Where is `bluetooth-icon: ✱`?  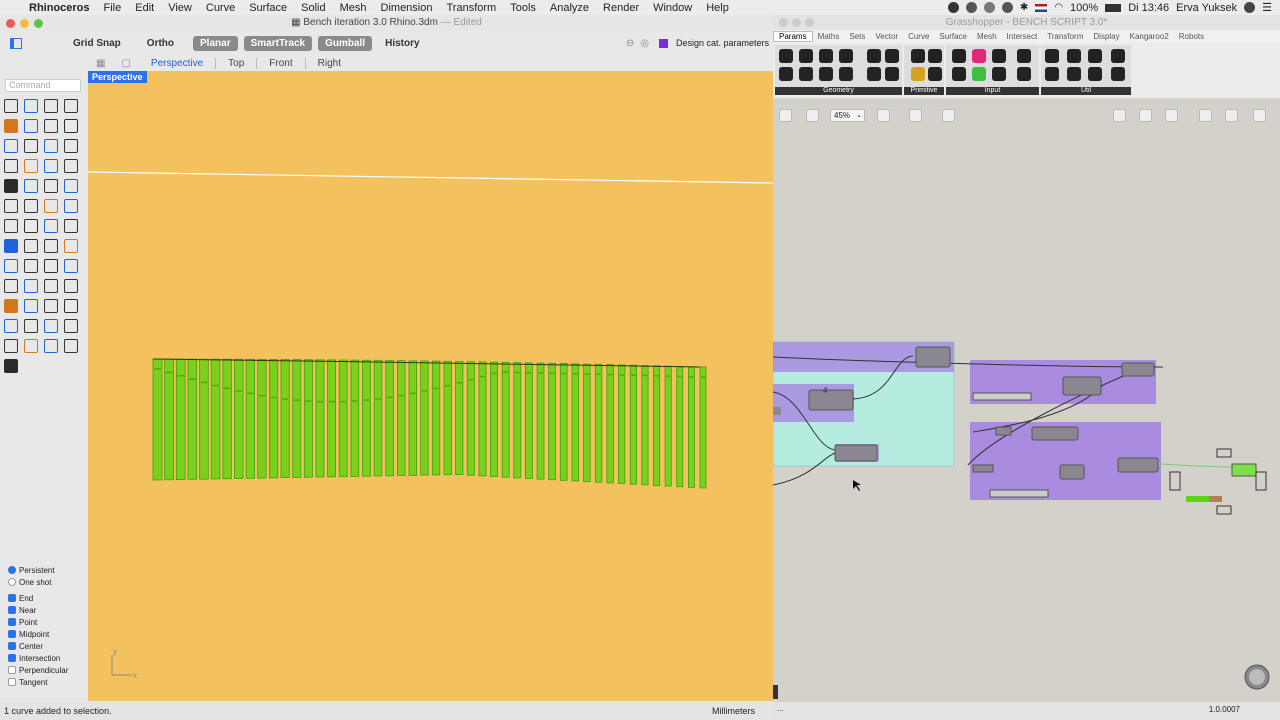
bluetooth-icon: ✱ is located at coordinates (1024, 7).